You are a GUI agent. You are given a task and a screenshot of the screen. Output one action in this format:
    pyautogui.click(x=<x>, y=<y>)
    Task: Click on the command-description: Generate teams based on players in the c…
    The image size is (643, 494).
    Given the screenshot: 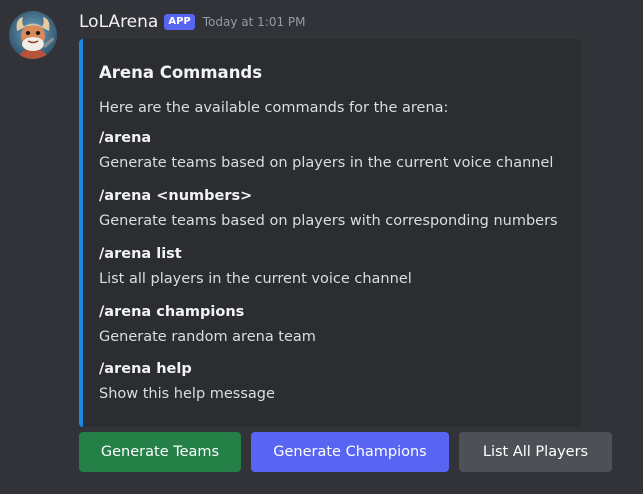 What is the action you would take?
    pyautogui.click(x=326, y=163)
    